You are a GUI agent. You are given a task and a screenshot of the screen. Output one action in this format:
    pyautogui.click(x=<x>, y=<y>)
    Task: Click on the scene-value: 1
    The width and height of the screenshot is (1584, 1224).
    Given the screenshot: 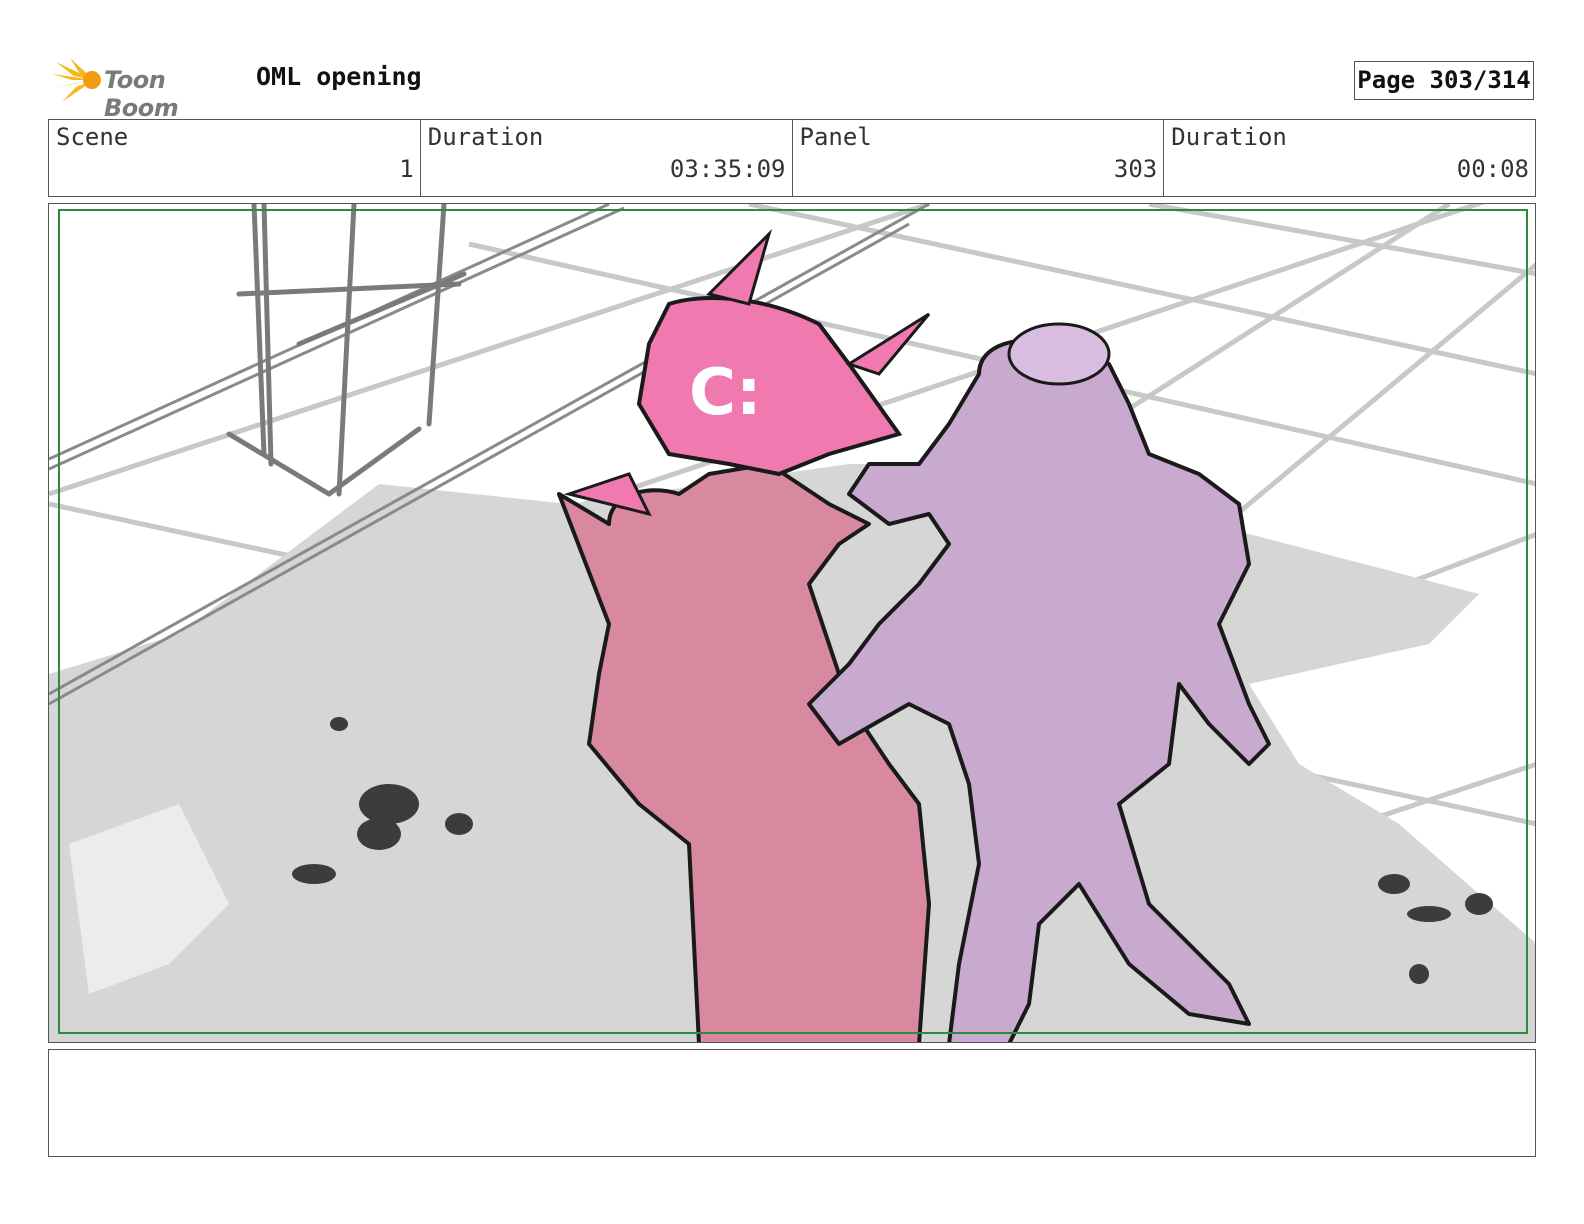 What is the action you would take?
    pyautogui.click(x=406, y=169)
    